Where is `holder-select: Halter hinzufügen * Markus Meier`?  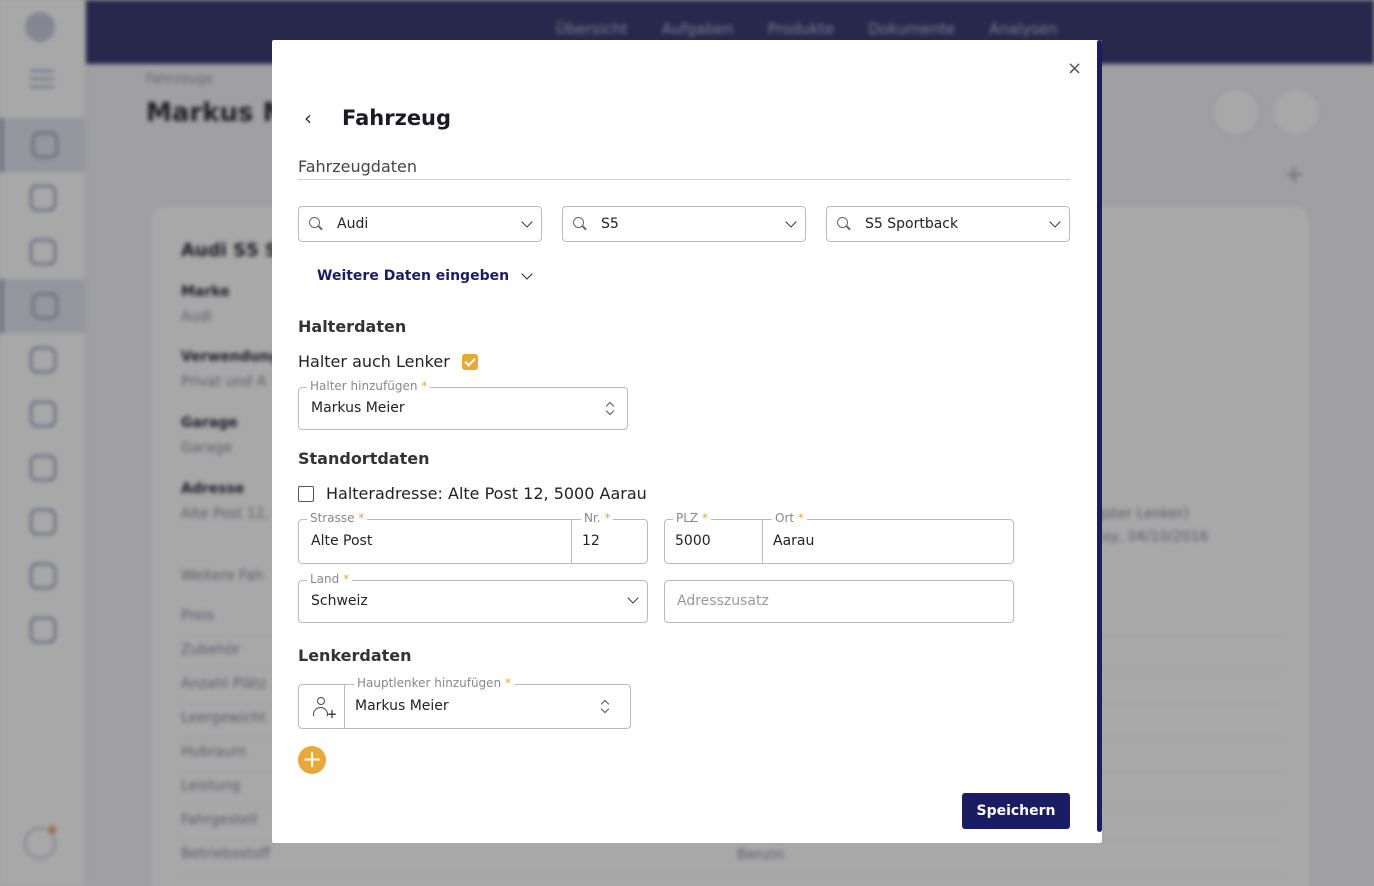 holder-select: Halter hinzufügen * Markus Meier is located at coordinates (463, 404).